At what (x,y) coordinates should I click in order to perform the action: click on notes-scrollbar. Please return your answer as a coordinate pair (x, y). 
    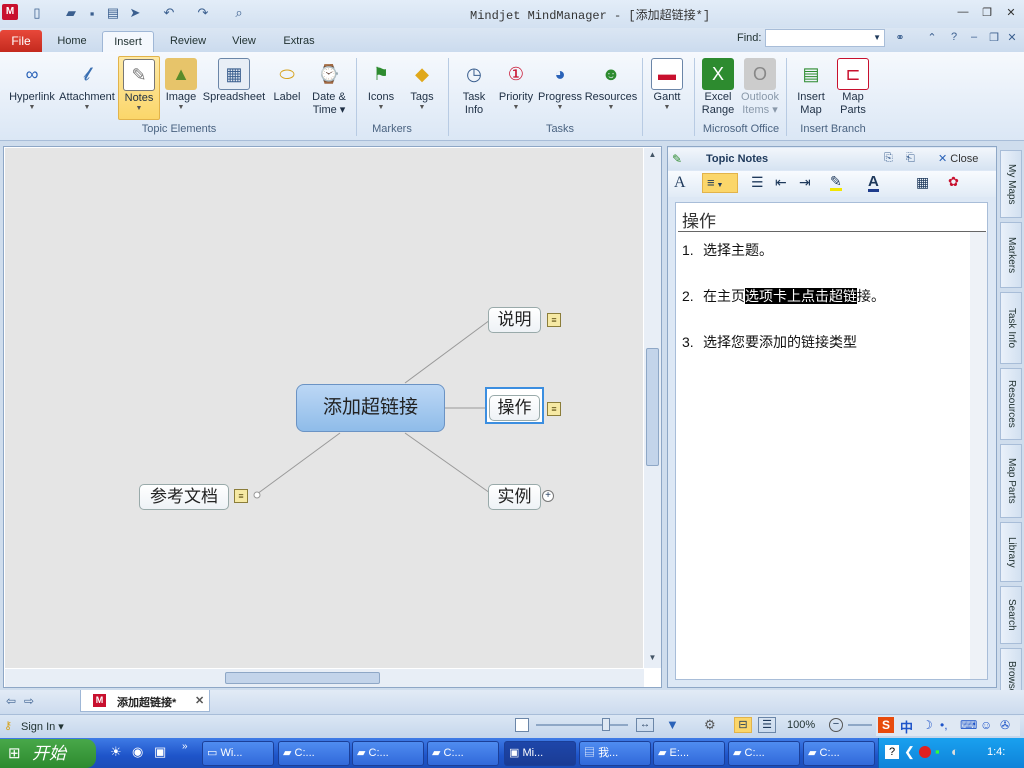
    Looking at the image, I should click on (978, 455).